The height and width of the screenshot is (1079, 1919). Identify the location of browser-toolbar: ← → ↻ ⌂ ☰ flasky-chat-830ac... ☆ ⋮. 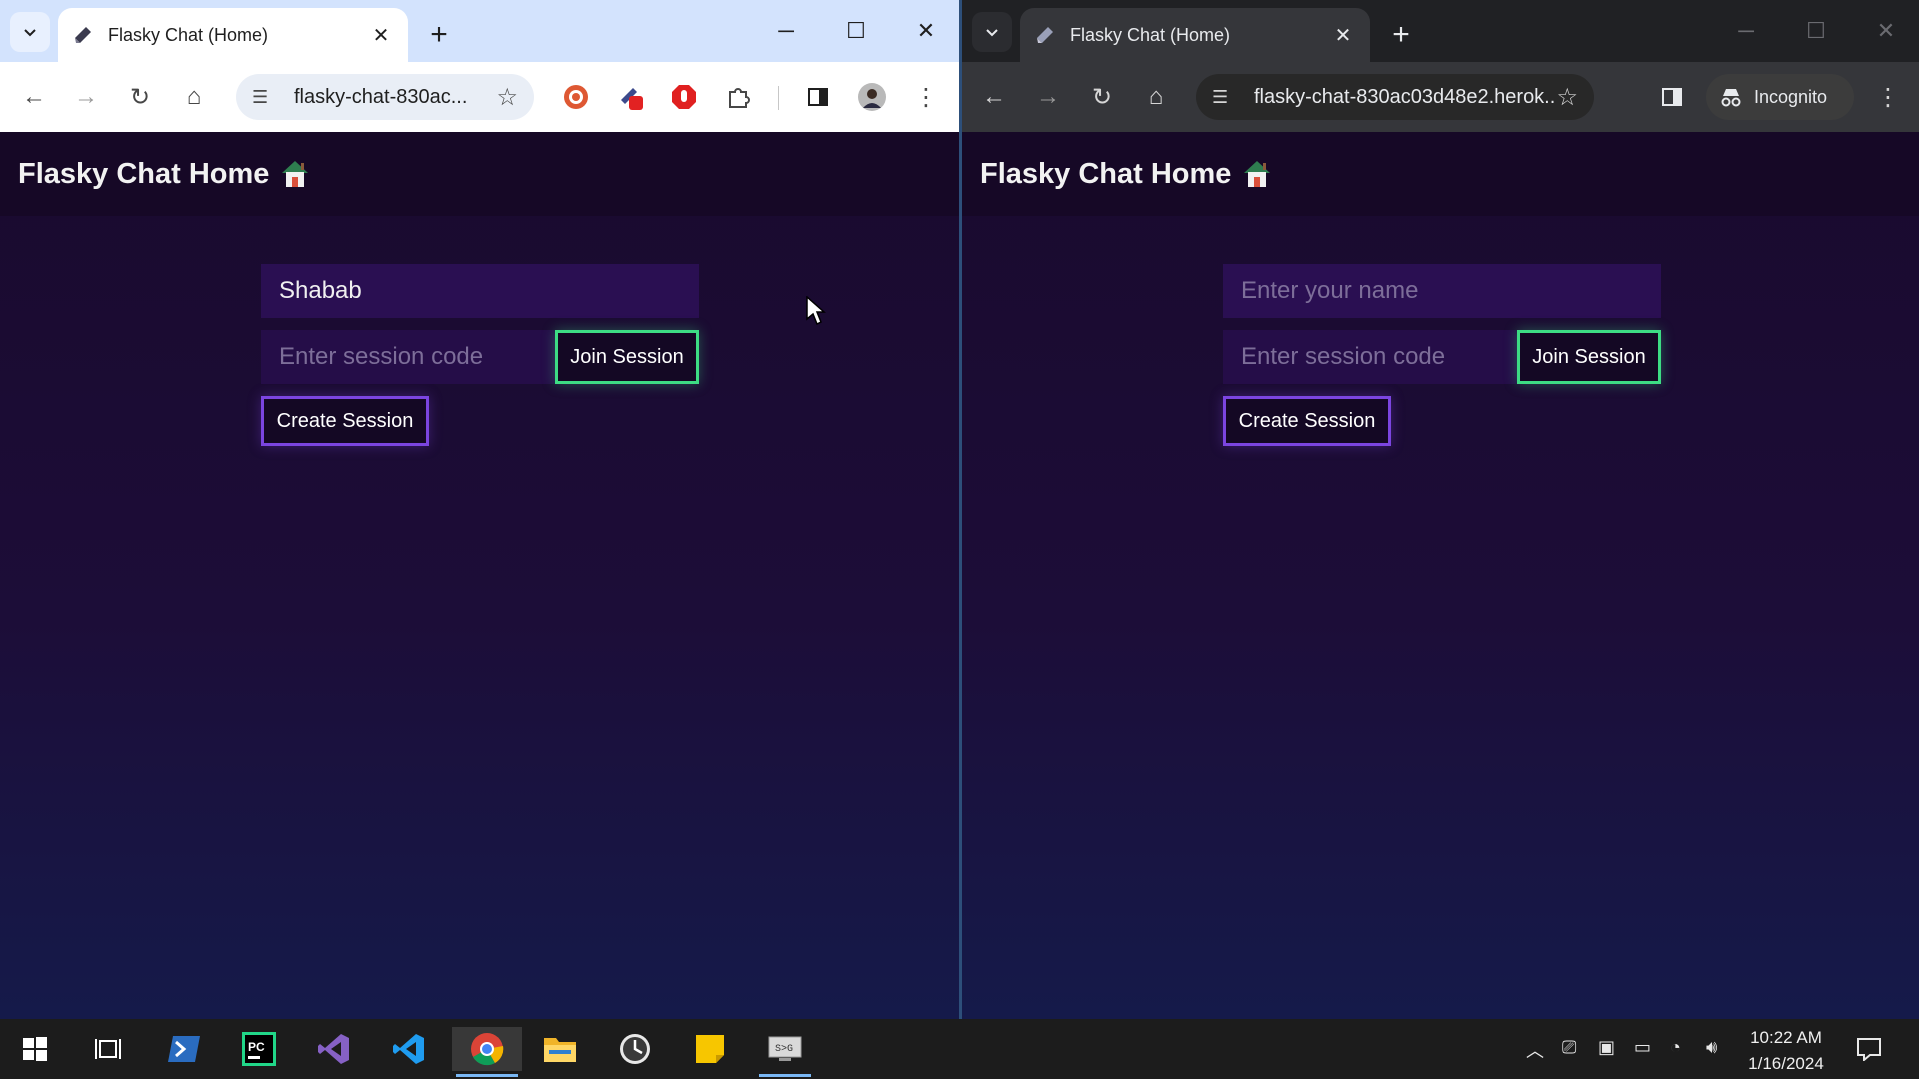
(479, 97).